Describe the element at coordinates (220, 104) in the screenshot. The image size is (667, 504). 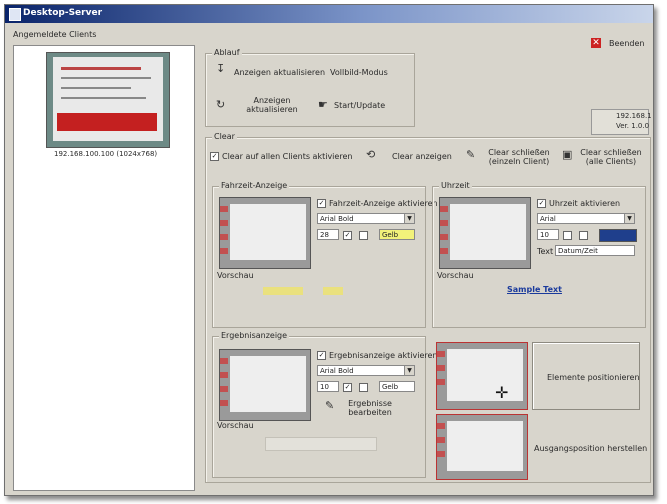
I see `reload-icon: ↻` at that location.